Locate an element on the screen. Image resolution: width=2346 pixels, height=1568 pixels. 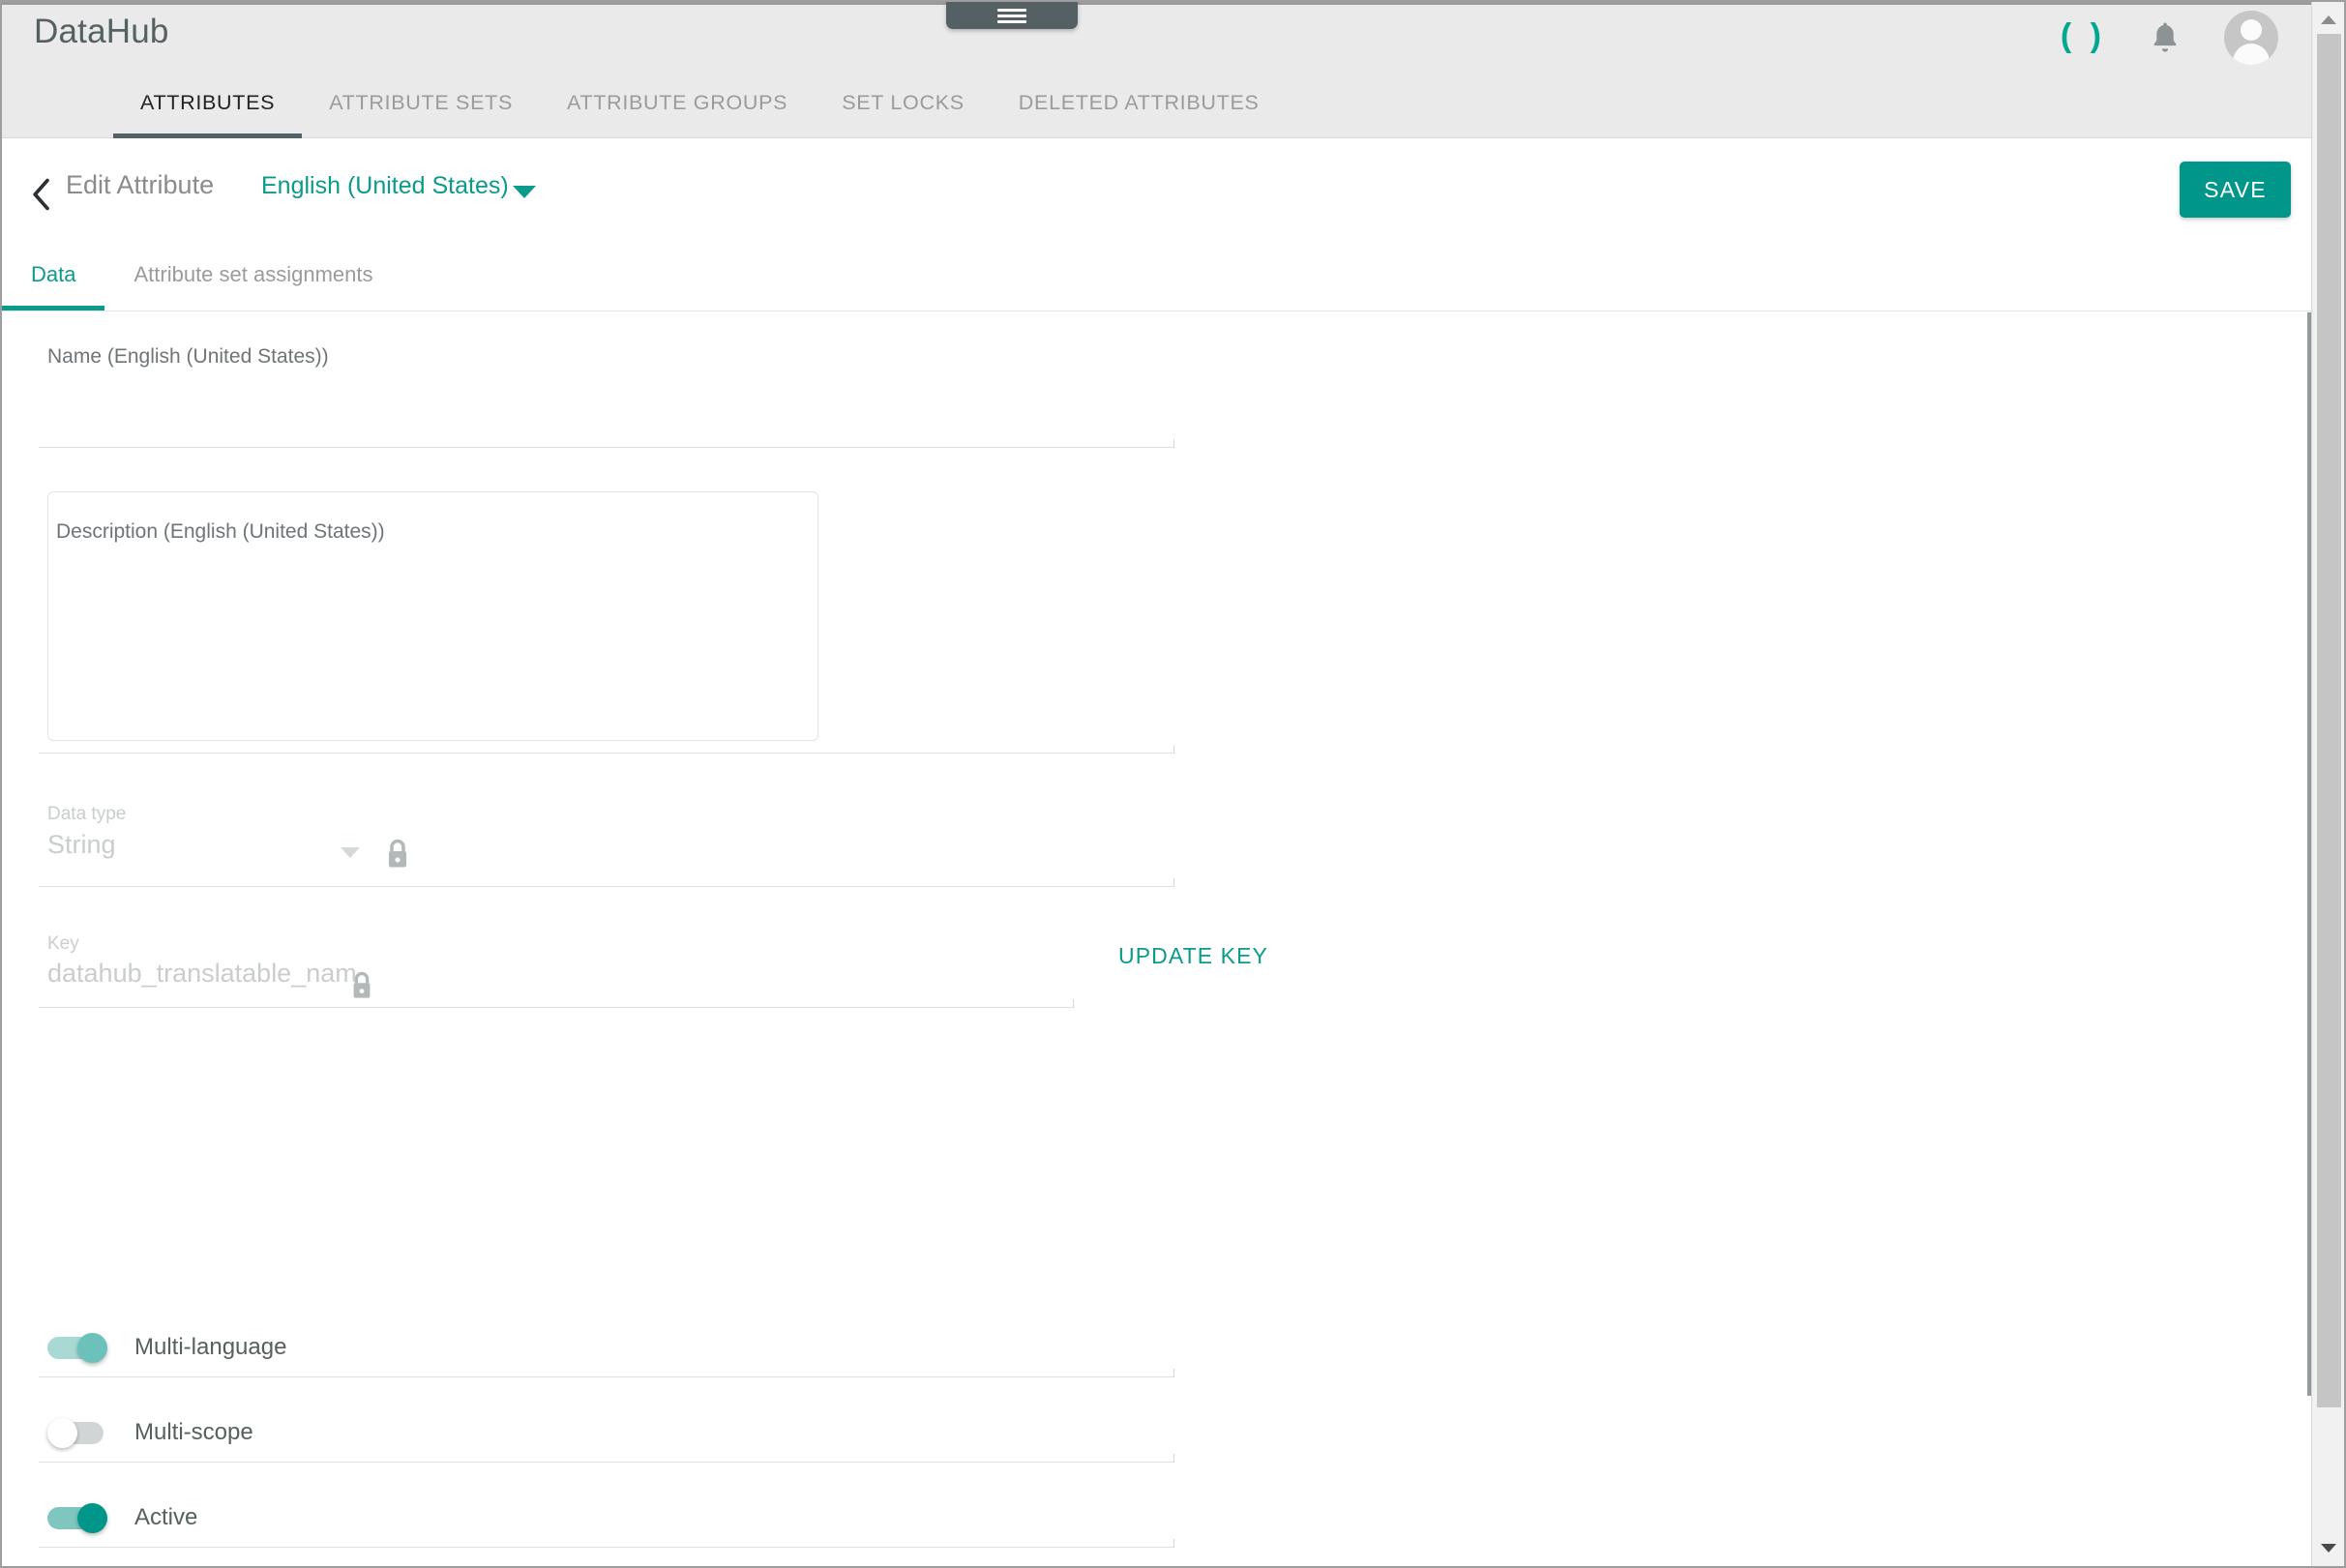
tab-attribute-sets: ATTRIBUTE SETS is located at coordinates (421, 103).